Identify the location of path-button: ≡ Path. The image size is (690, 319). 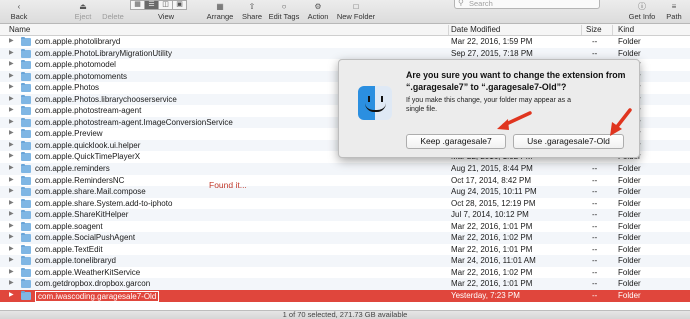
(674, 12).